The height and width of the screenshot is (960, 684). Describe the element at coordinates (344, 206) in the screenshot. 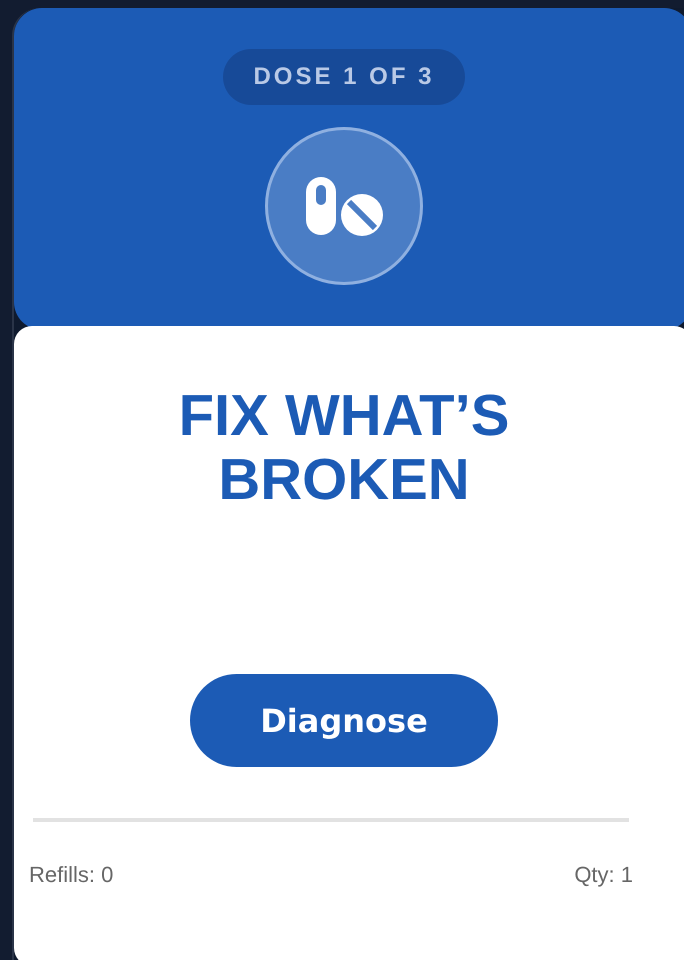

I see `pills-icon` at that location.